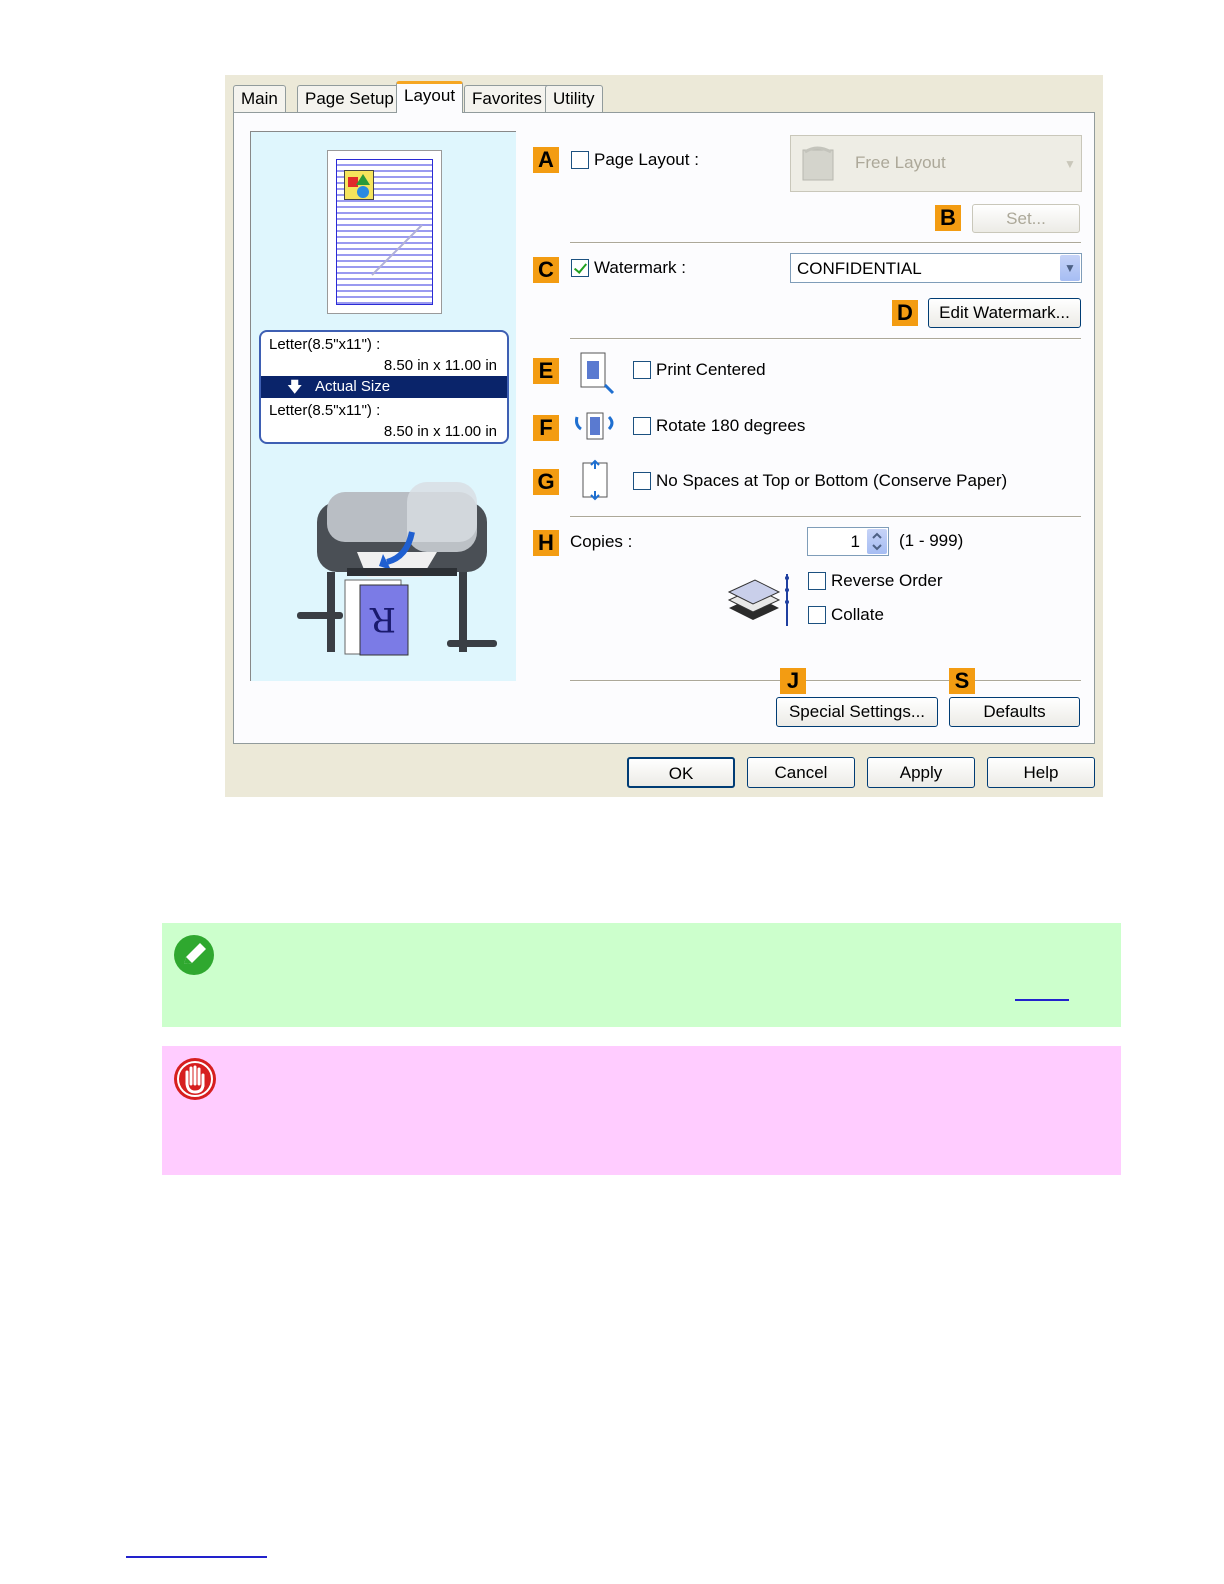 The image size is (1224, 1584). I want to click on copies-range: (1 - 999), so click(931, 540).